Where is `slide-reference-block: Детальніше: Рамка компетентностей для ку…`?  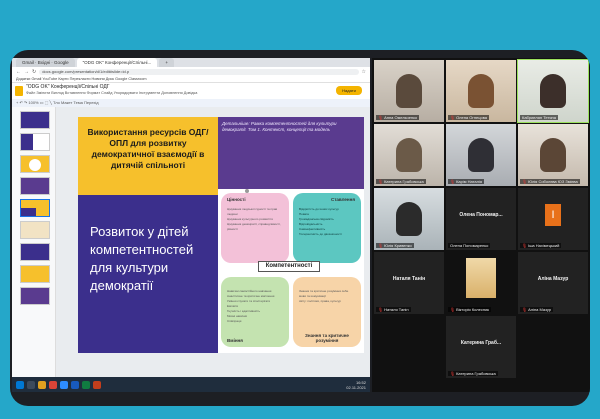 slide-reference-block: Детальніше: Рамка компетентностей для ку… is located at coordinates (291, 153).